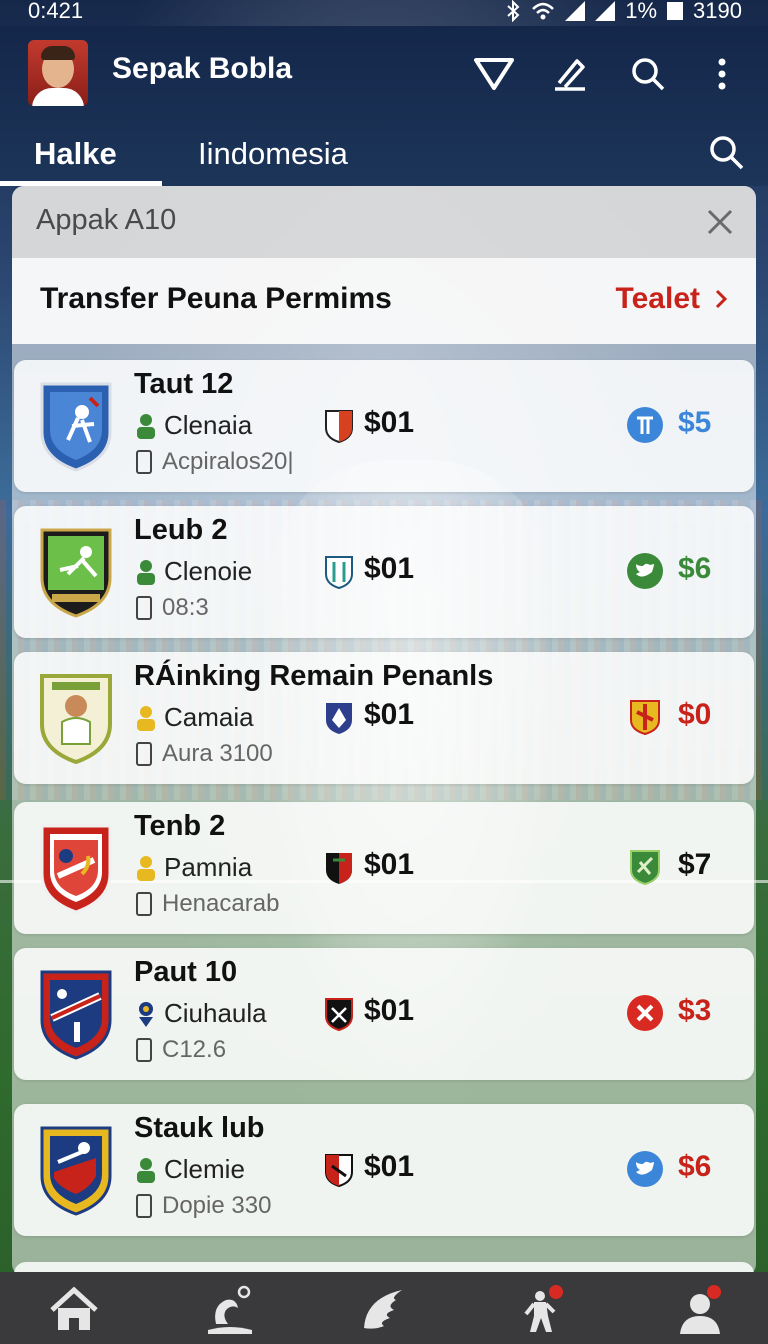  I want to click on close-icon, so click(720, 222).